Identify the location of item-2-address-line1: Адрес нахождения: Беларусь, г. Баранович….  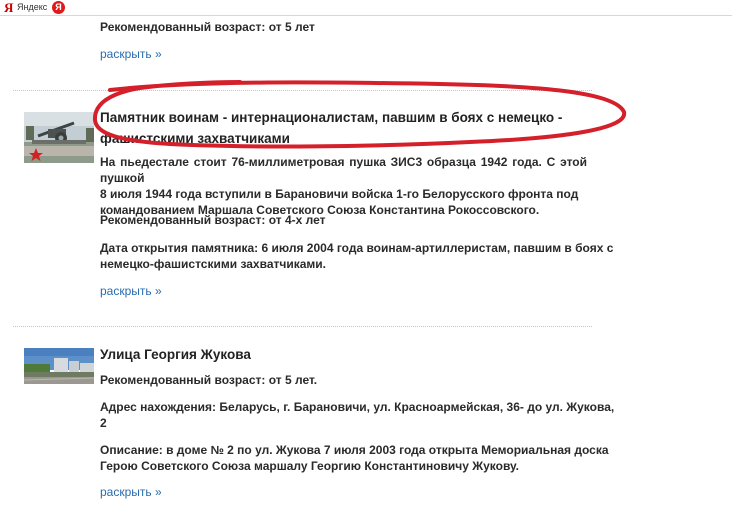
(357, 407).